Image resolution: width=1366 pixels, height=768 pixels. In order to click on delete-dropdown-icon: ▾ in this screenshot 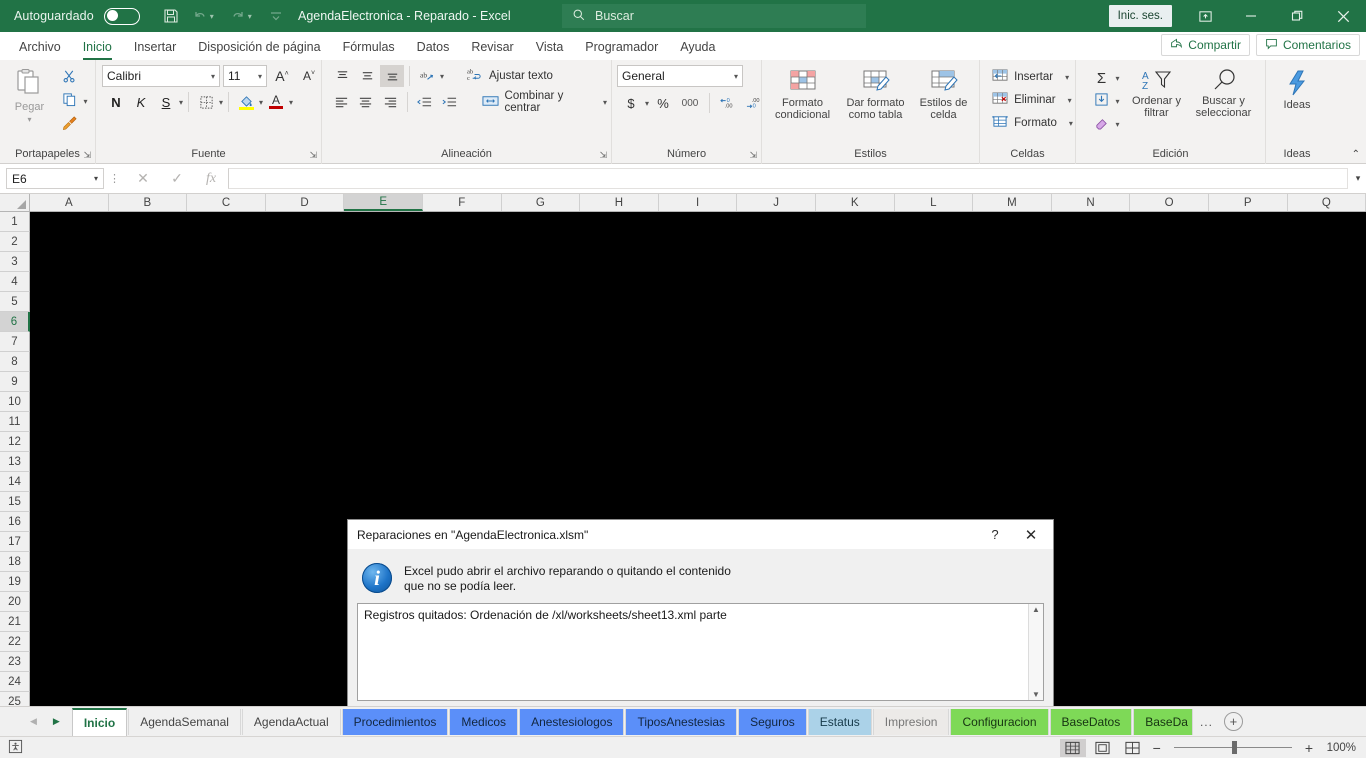, I will do `click(1070, 100)`.